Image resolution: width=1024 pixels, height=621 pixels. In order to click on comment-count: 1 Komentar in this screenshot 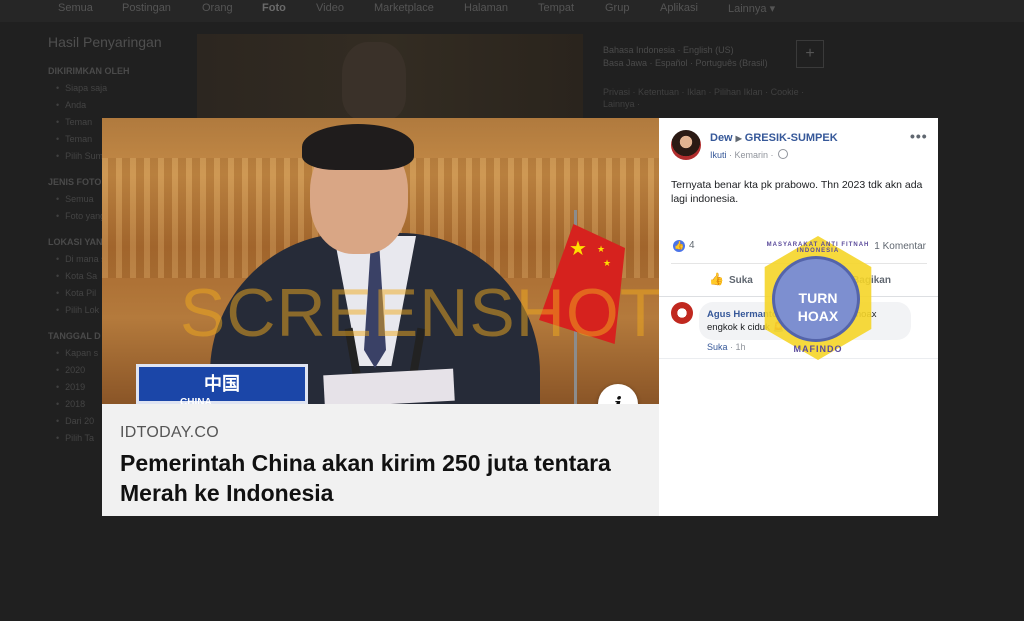, I will do `click(900, 246)`.